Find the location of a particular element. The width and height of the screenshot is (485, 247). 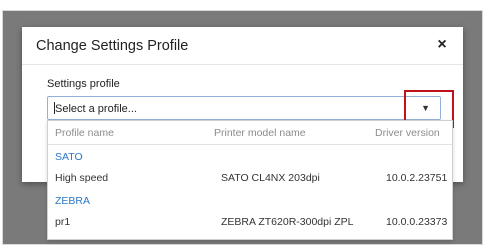

settings-profile-select: Select a profile... ▼ is located at coordinates (244, 108).